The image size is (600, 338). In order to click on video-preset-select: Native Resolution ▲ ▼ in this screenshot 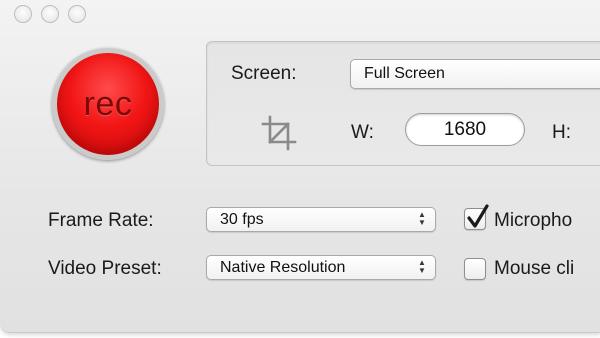, I will do `click(321, 267)`.